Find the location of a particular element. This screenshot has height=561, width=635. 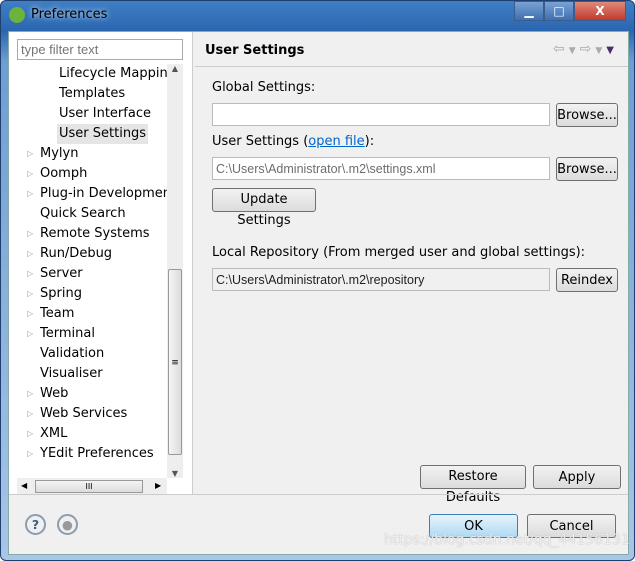

tree-item-label: Terminal is located at coordinates (67, 333).